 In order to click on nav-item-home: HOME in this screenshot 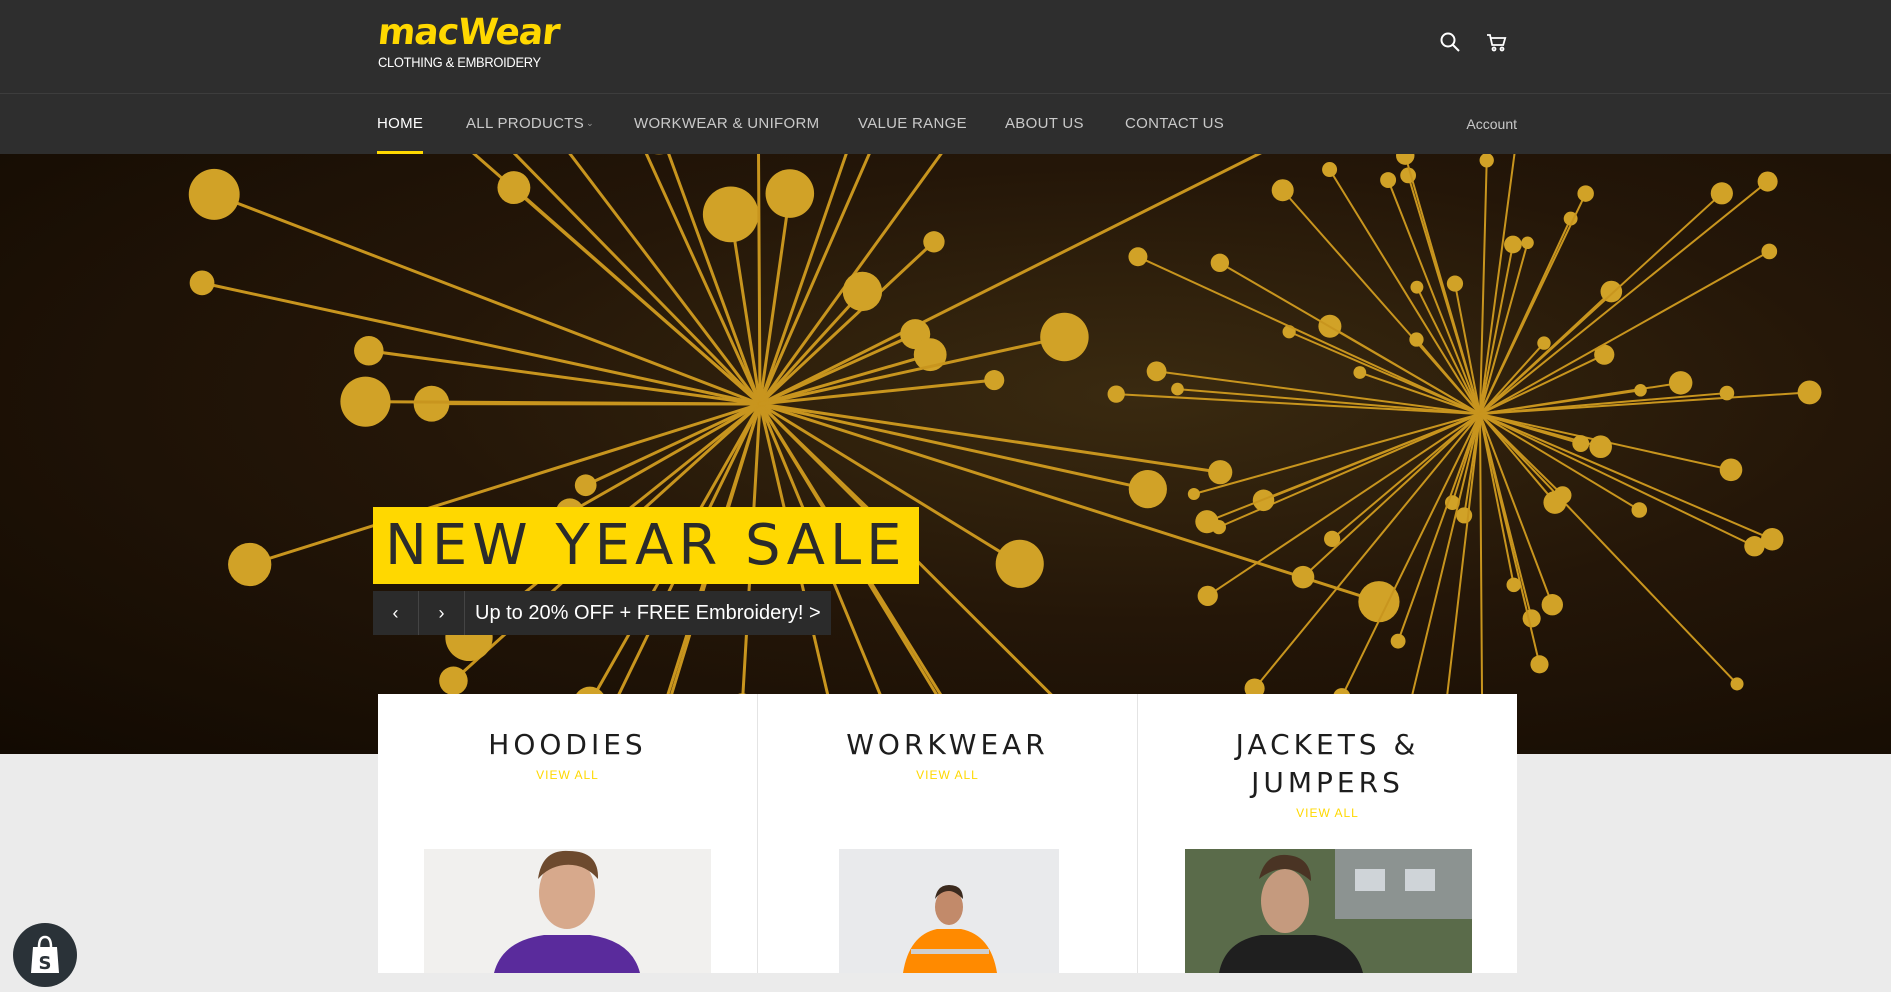, I will do `click(400, 124)`.